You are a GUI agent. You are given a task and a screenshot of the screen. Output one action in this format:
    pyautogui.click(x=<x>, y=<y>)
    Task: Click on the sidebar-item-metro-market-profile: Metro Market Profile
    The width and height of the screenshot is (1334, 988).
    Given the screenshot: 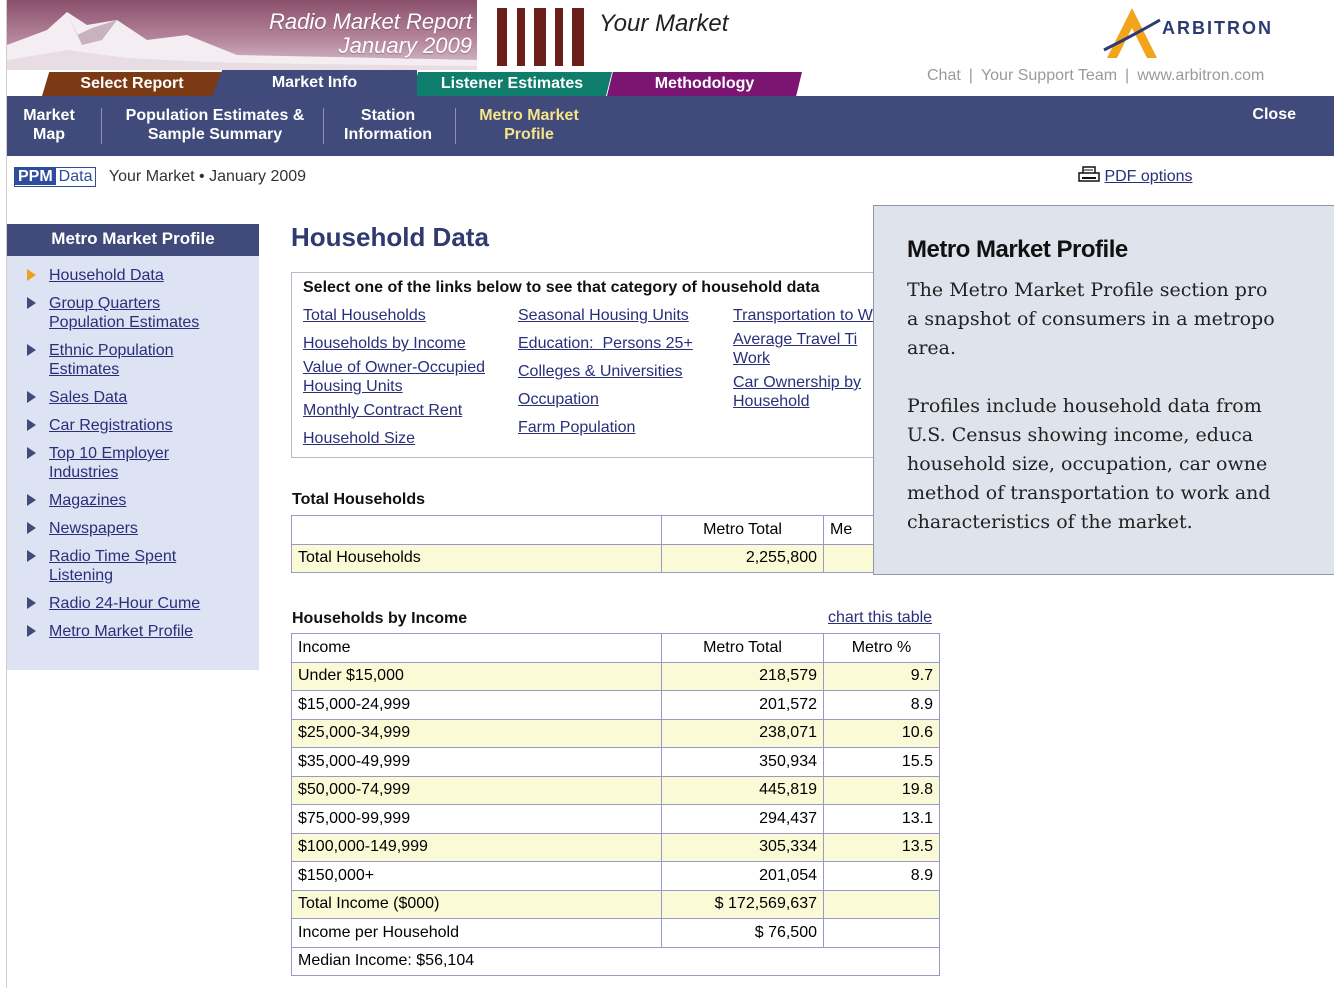 What is the action you would take?
    pyautogui.click(x=133, y=631)
    